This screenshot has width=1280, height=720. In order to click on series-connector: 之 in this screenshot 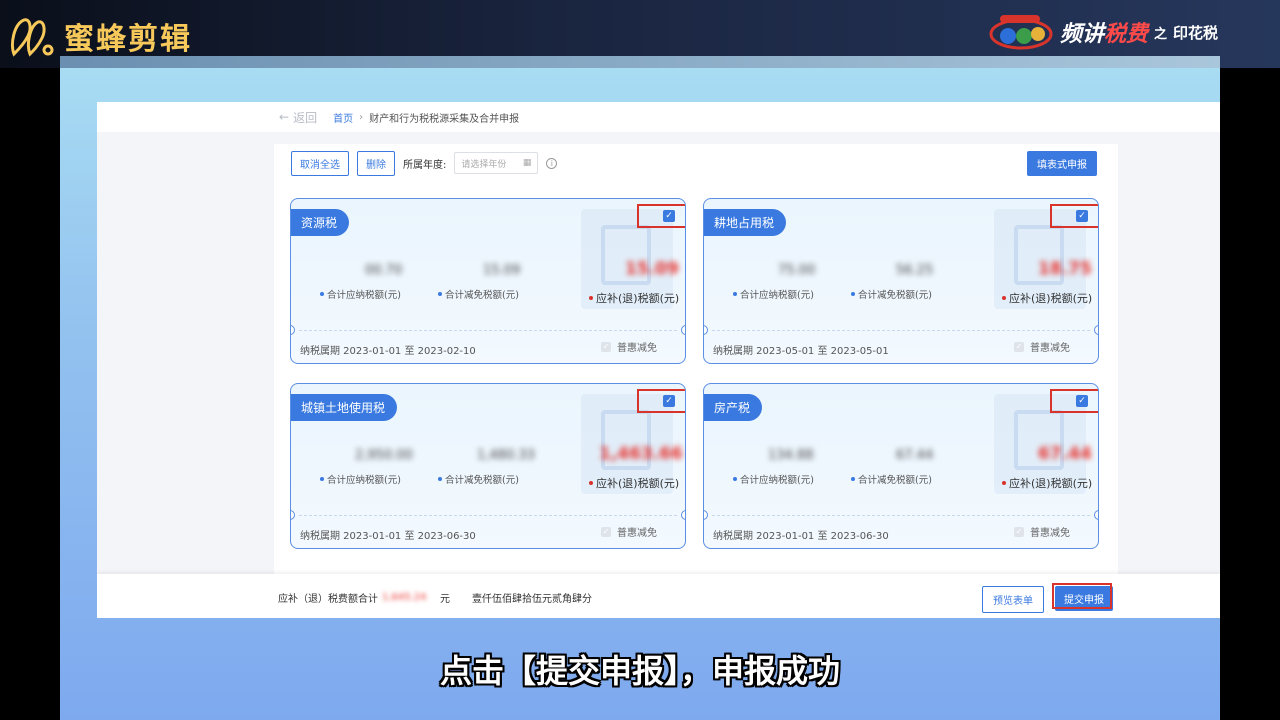, I will do `click(1160, 34)`.